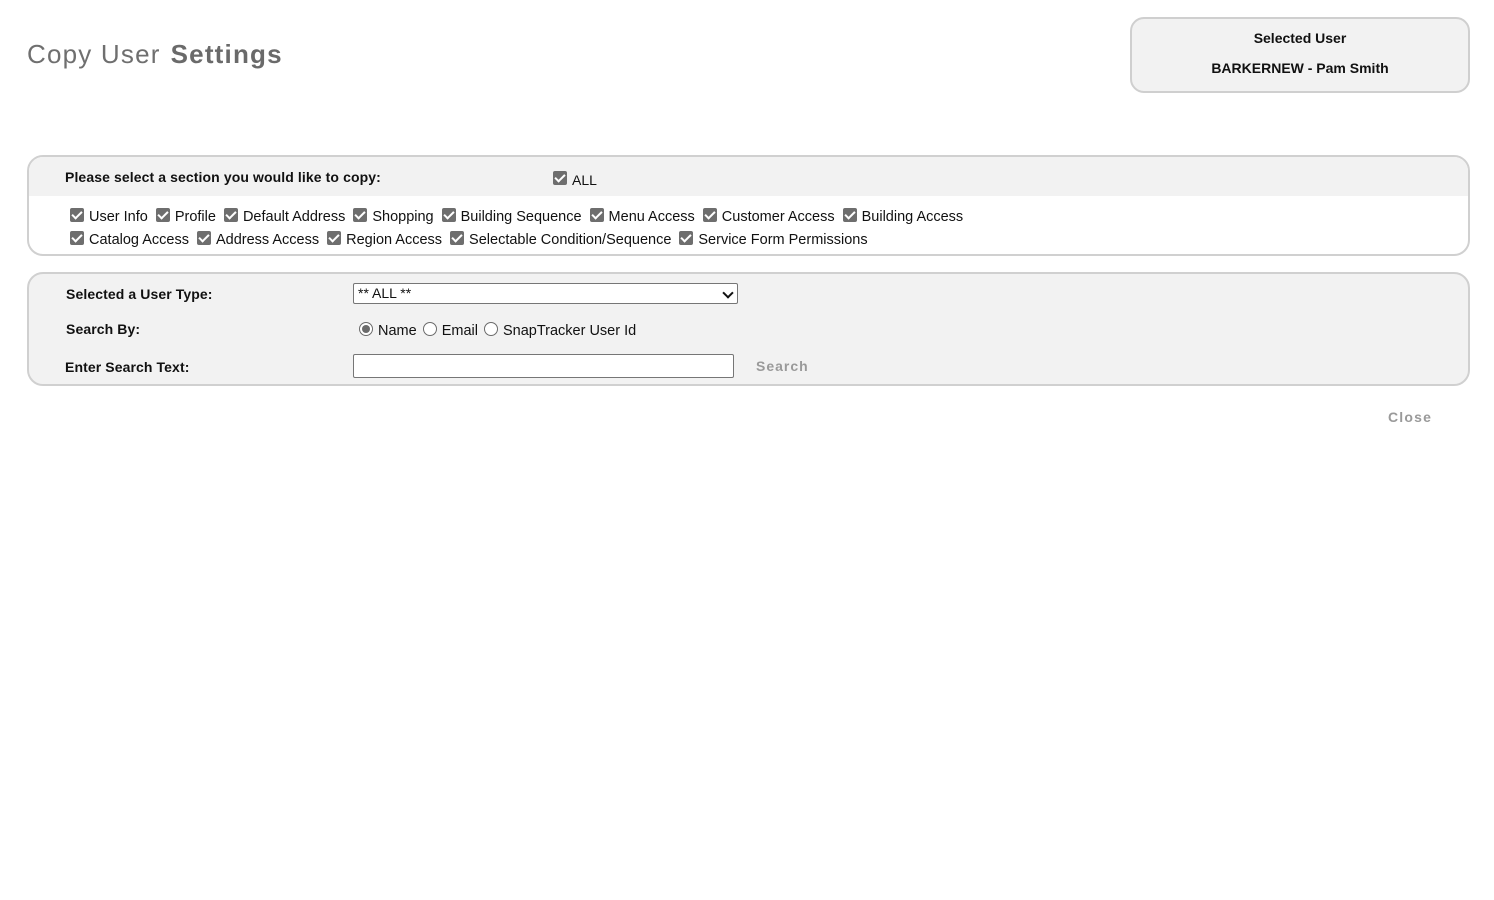 This screenshot has width=1494, height=900. Describe the element at coordinates (1300, 68) in the screenshot. I see `selected-user-value: BARKERNEW - Pam Smith` at that location.